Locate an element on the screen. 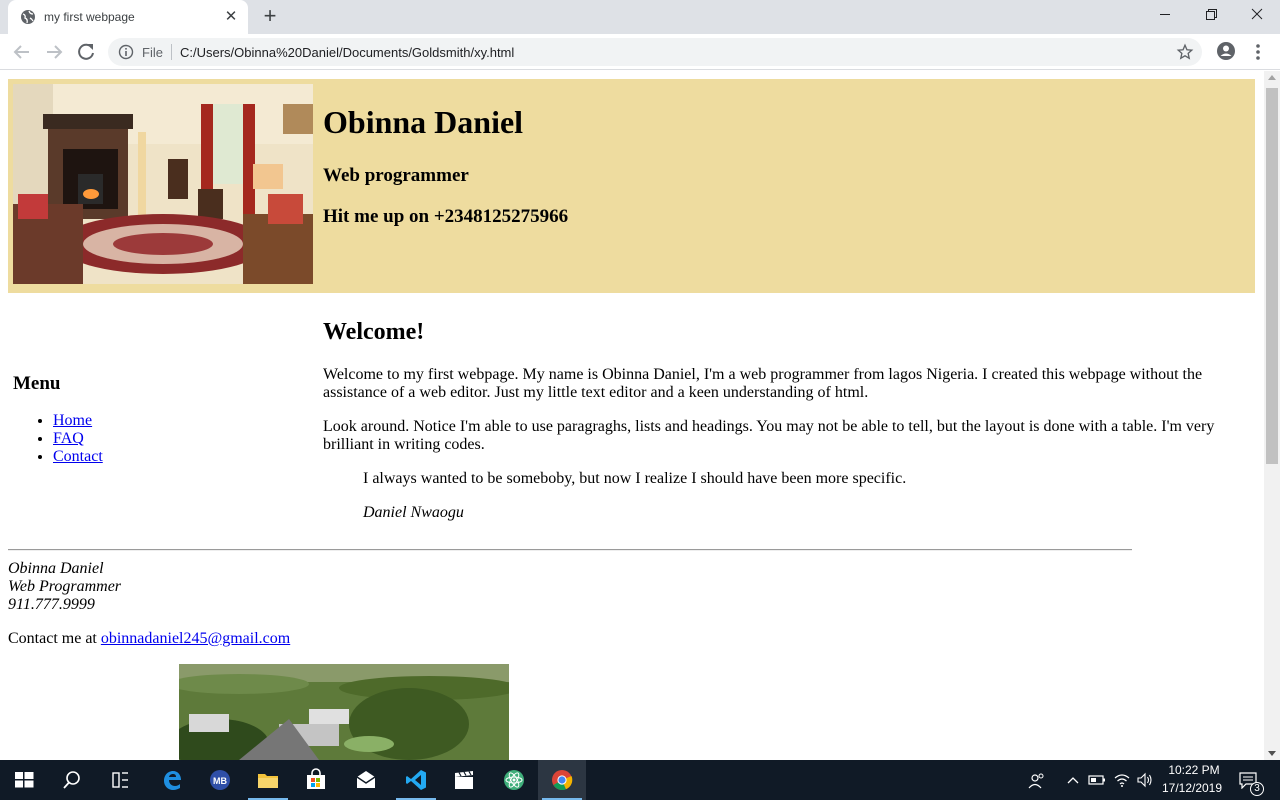  welcome-heading: Welcome! is located at coordinates (374, 332).